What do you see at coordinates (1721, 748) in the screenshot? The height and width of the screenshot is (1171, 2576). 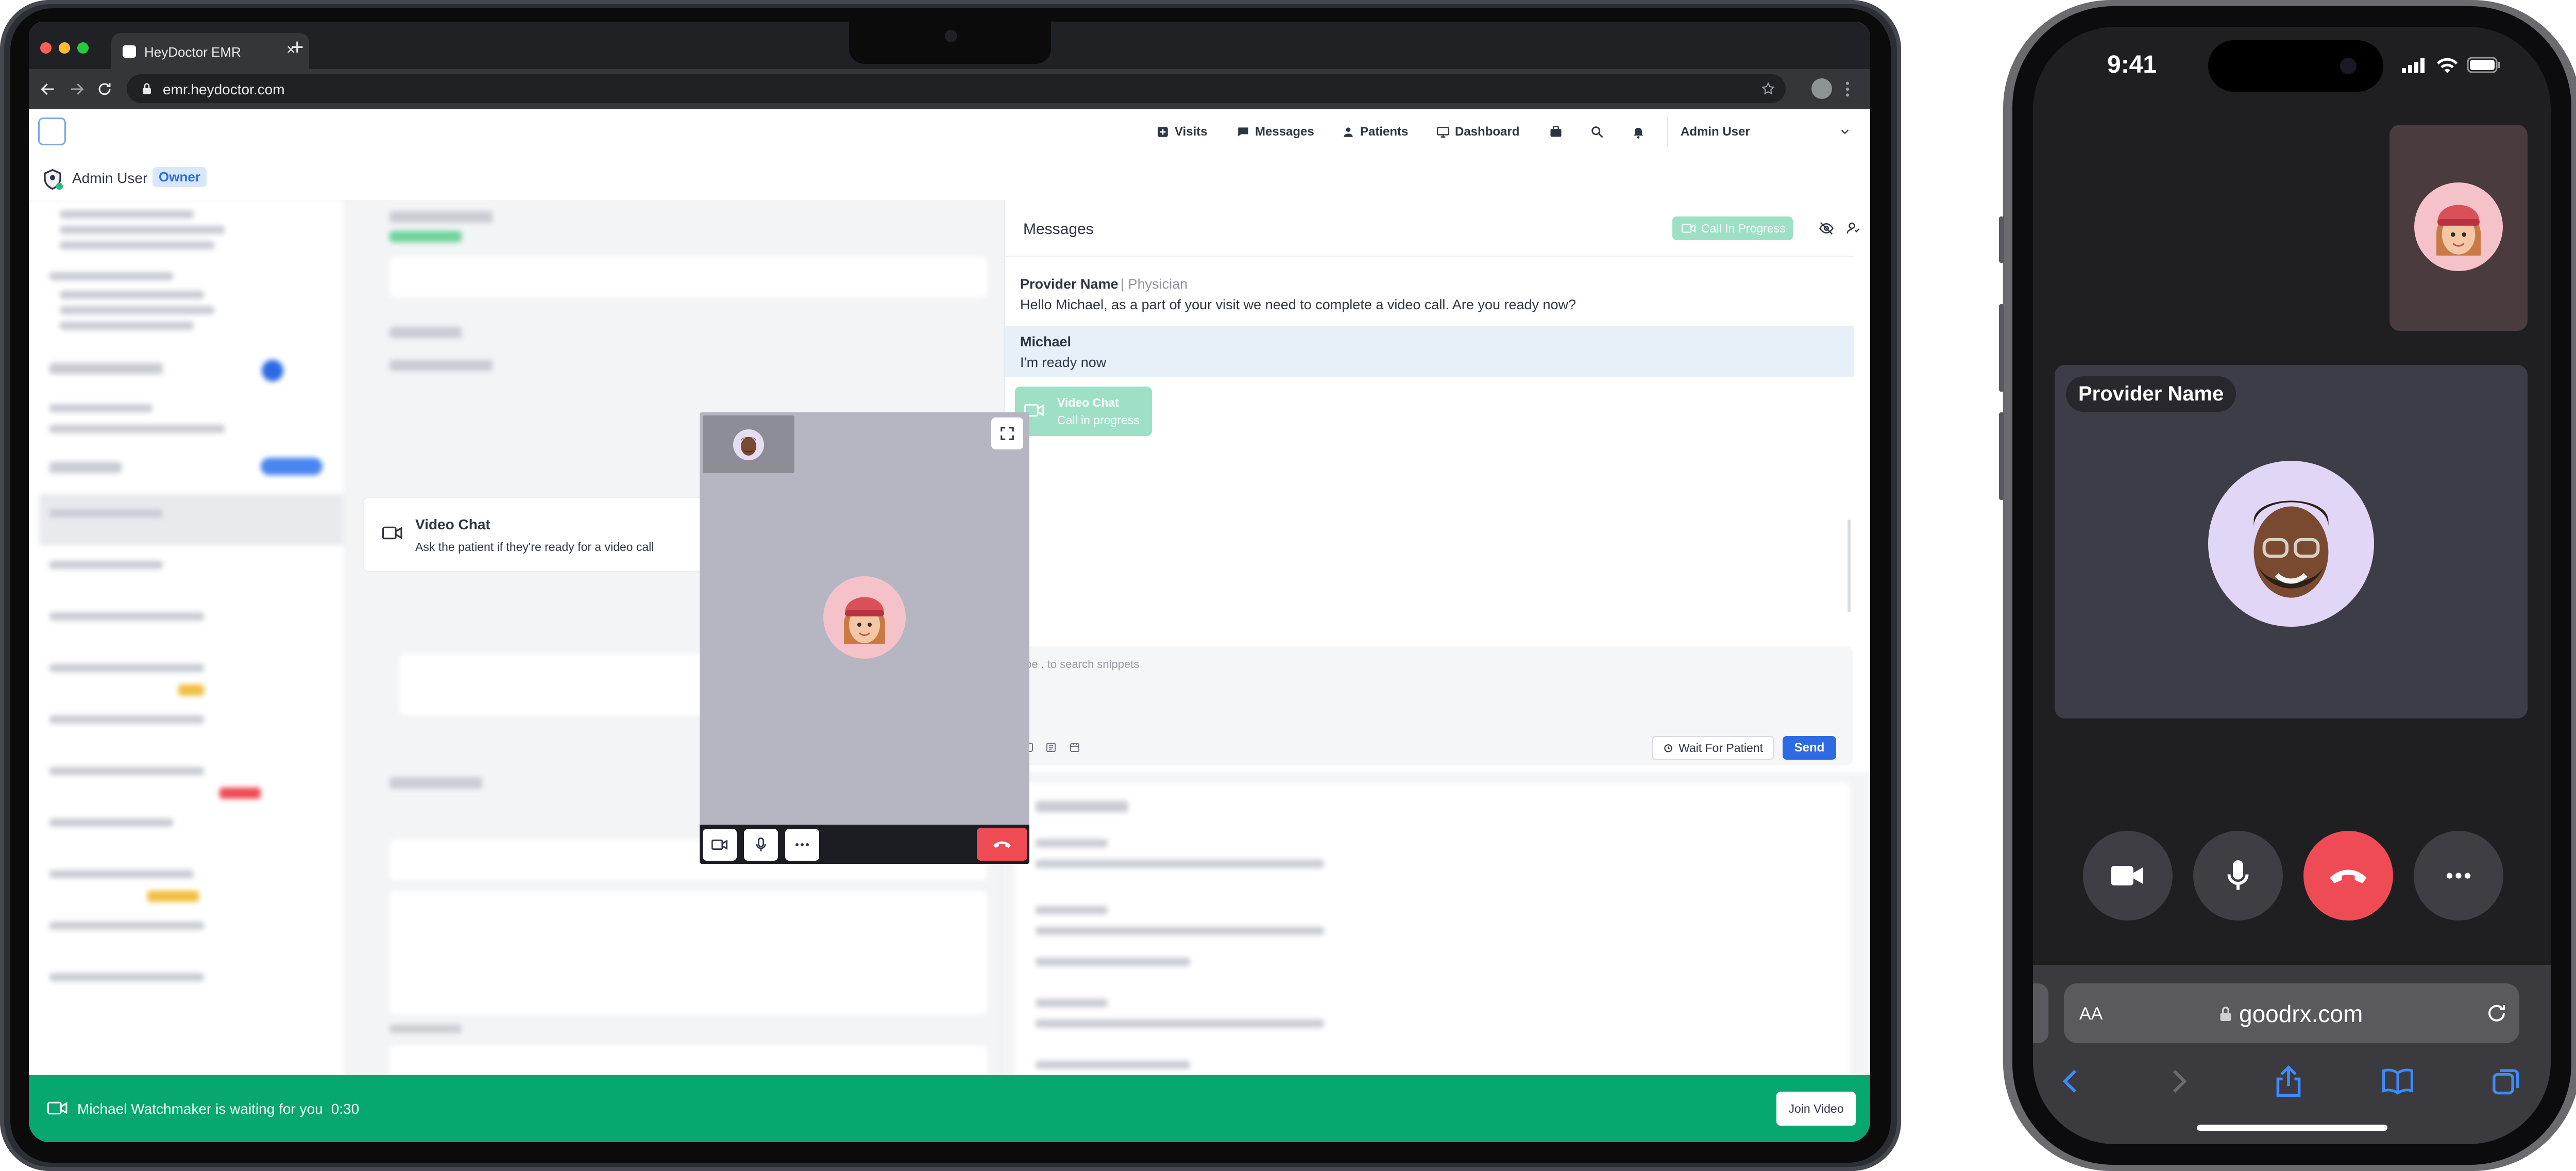 I see `wait-for-patient-label: Wait For Patient` at bounding box center [1721, 748].